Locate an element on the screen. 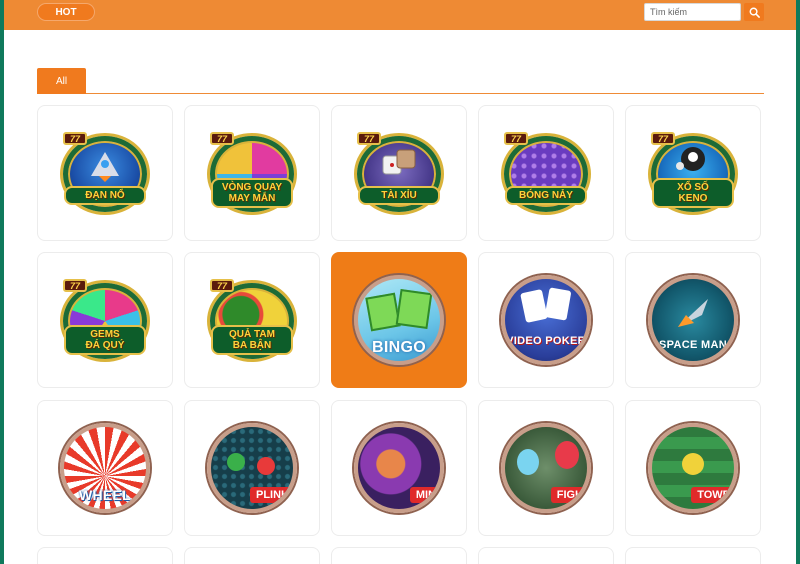 Image resolution: width=800 pixels, height=564 pixels. game-card-tower: Tower TOWE is located at coordinates (693, 468).